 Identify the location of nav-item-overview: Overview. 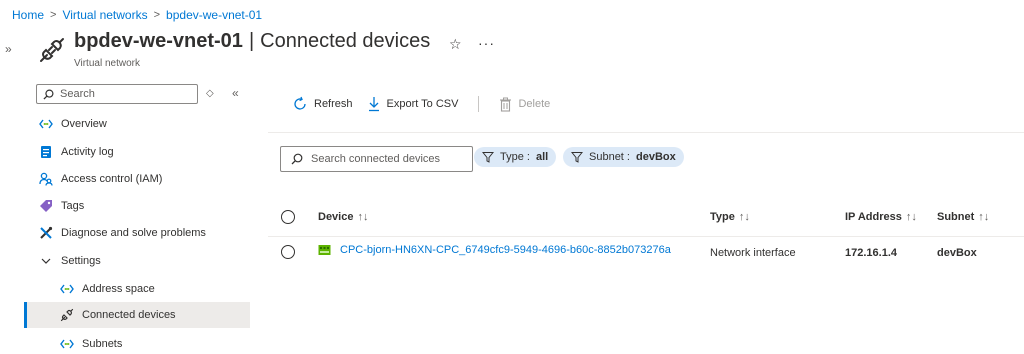
(137, 124).